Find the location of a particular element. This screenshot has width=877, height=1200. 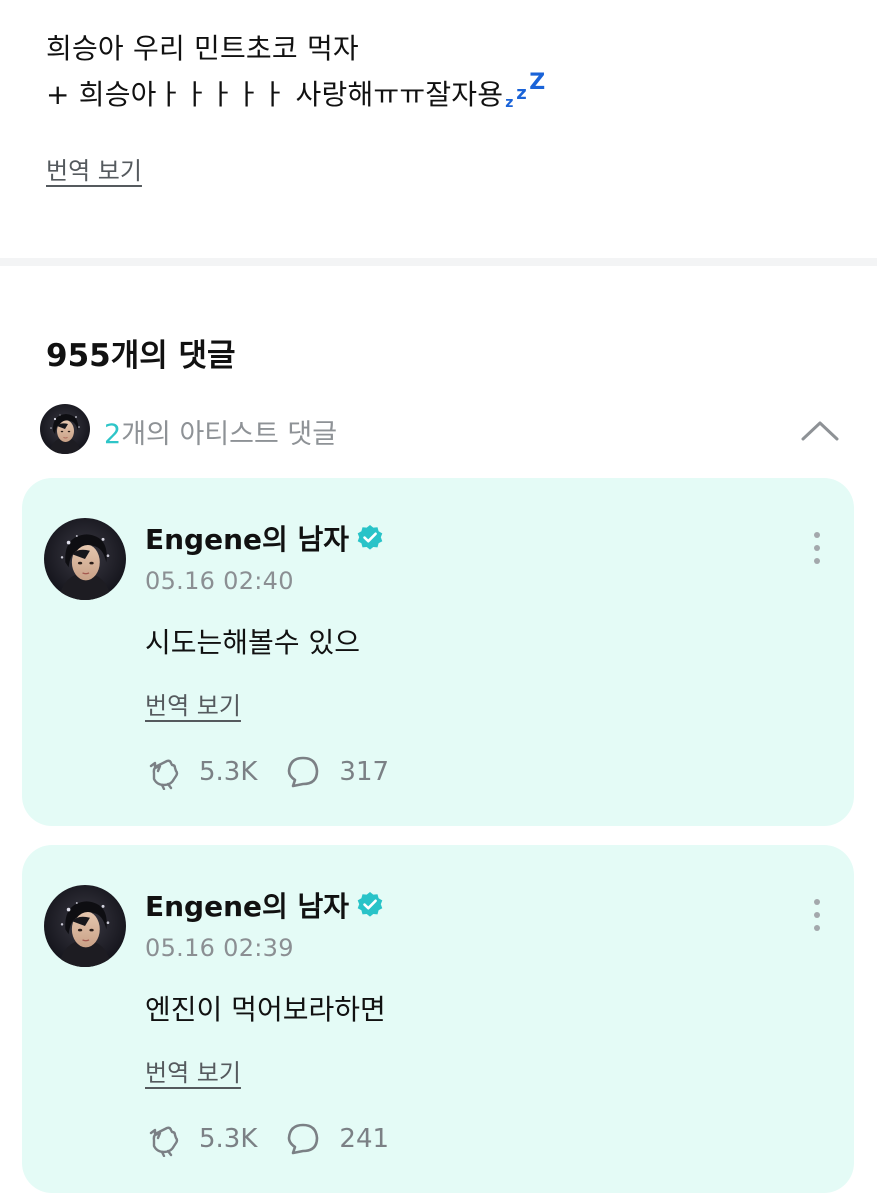

artist-comments-label-text: 개의 아티스트 댓글 is located at coordinates (229, 434).